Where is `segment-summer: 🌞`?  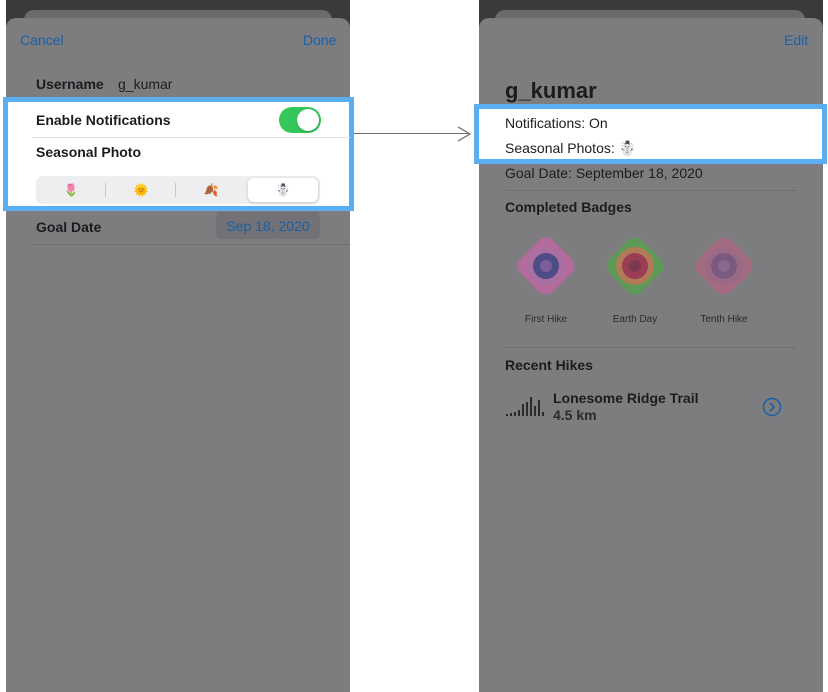 segment-summer: 🌞 is located at coordinates (141, 190).